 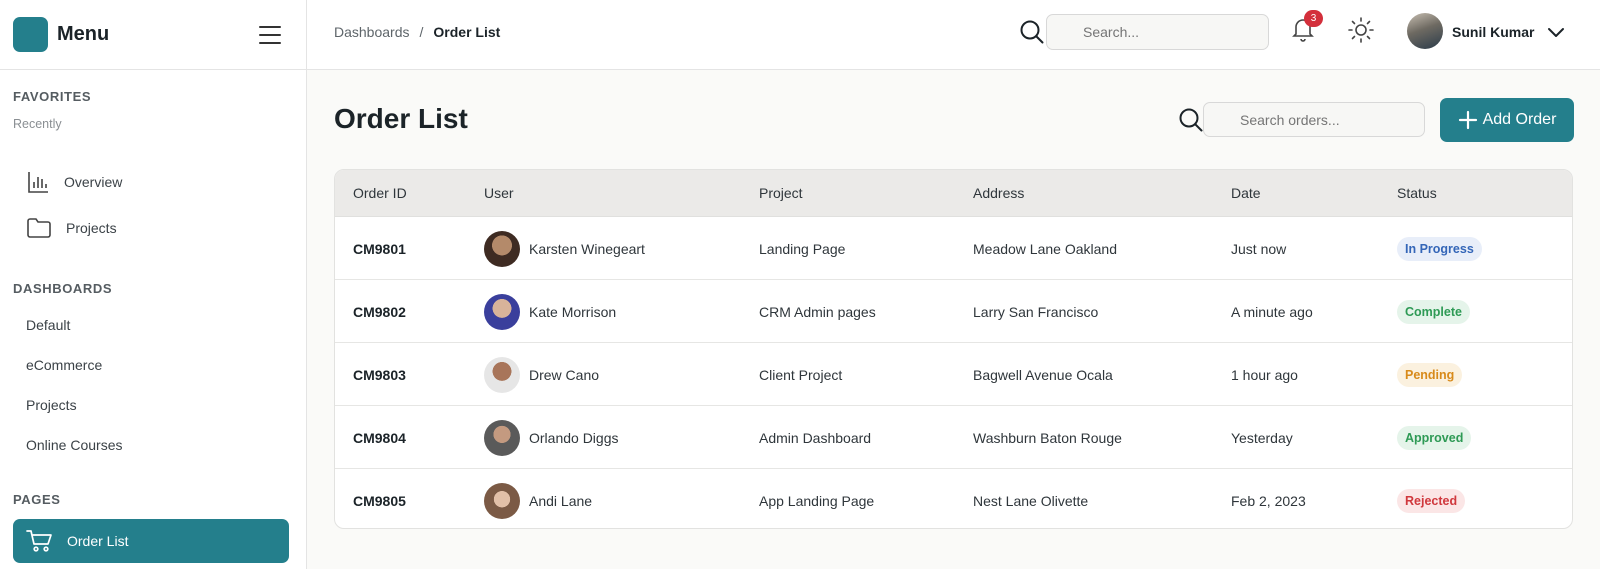 I want to click on status-cell: Rejected, so click(x=1431, y=498).